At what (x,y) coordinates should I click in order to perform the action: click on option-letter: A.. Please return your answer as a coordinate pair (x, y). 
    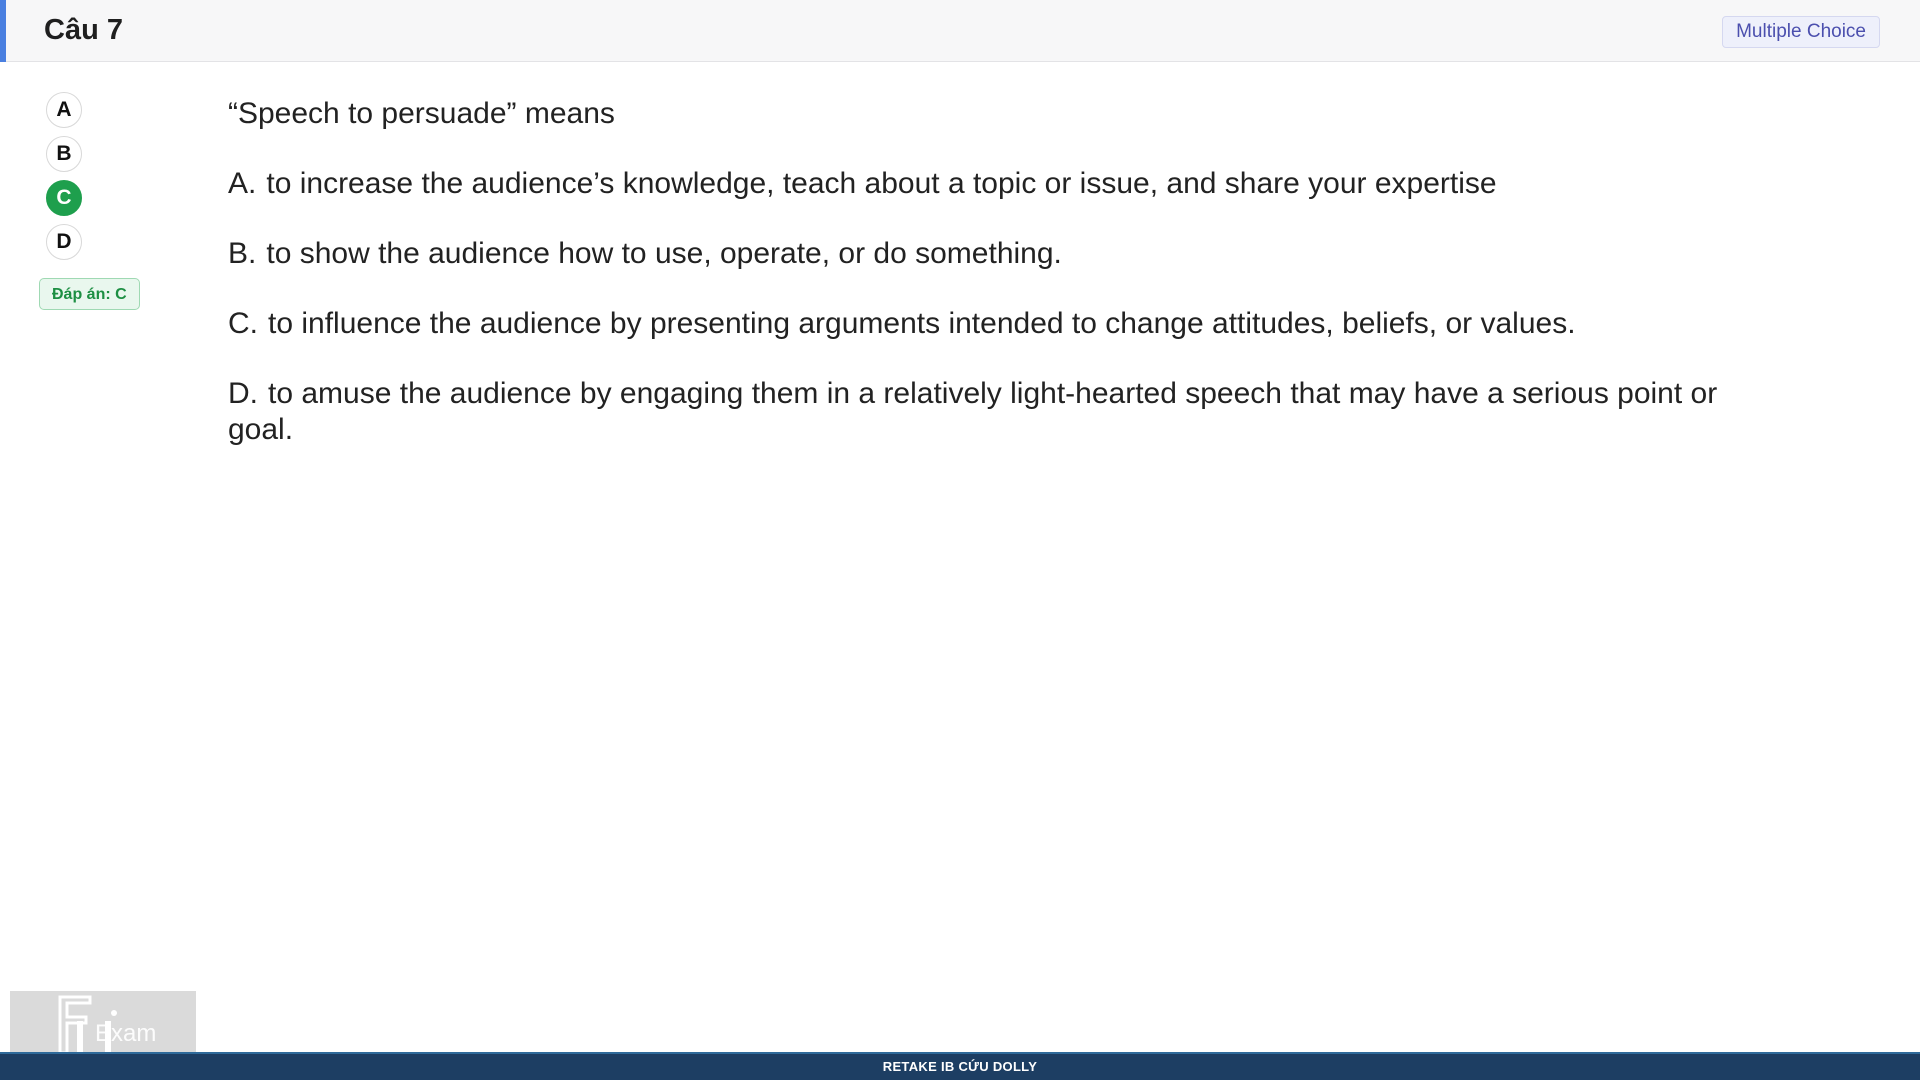
    Looking at the image, I should click on (242, 183).